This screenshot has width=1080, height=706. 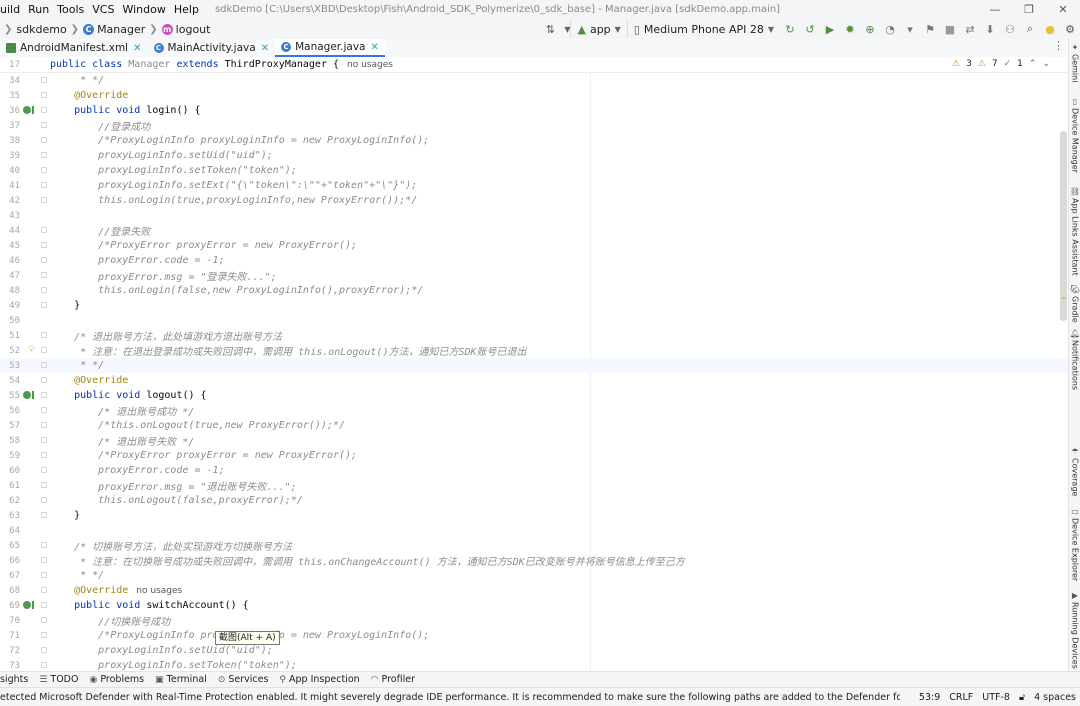 I want to click on code-line: 58 /* 退出账号失败 */, so click(x=534, y=441).